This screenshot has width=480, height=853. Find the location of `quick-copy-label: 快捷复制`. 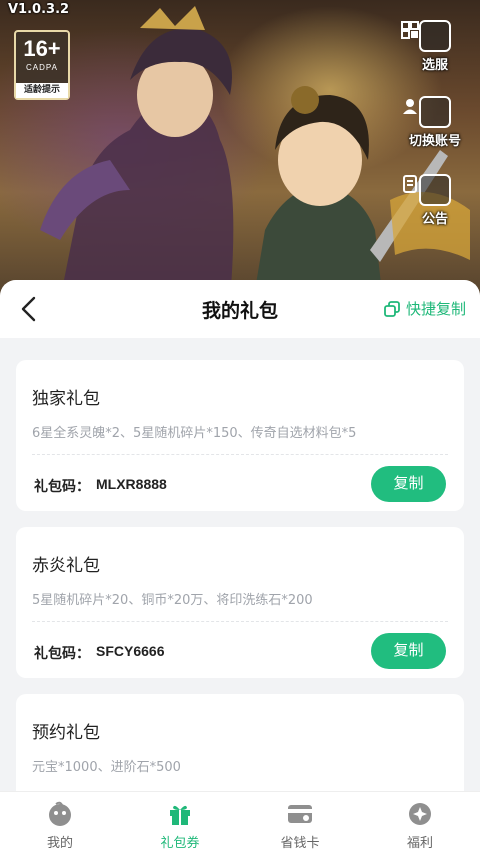

quick-copy-label: 快捷复制 is located at coordinates (435, 309).